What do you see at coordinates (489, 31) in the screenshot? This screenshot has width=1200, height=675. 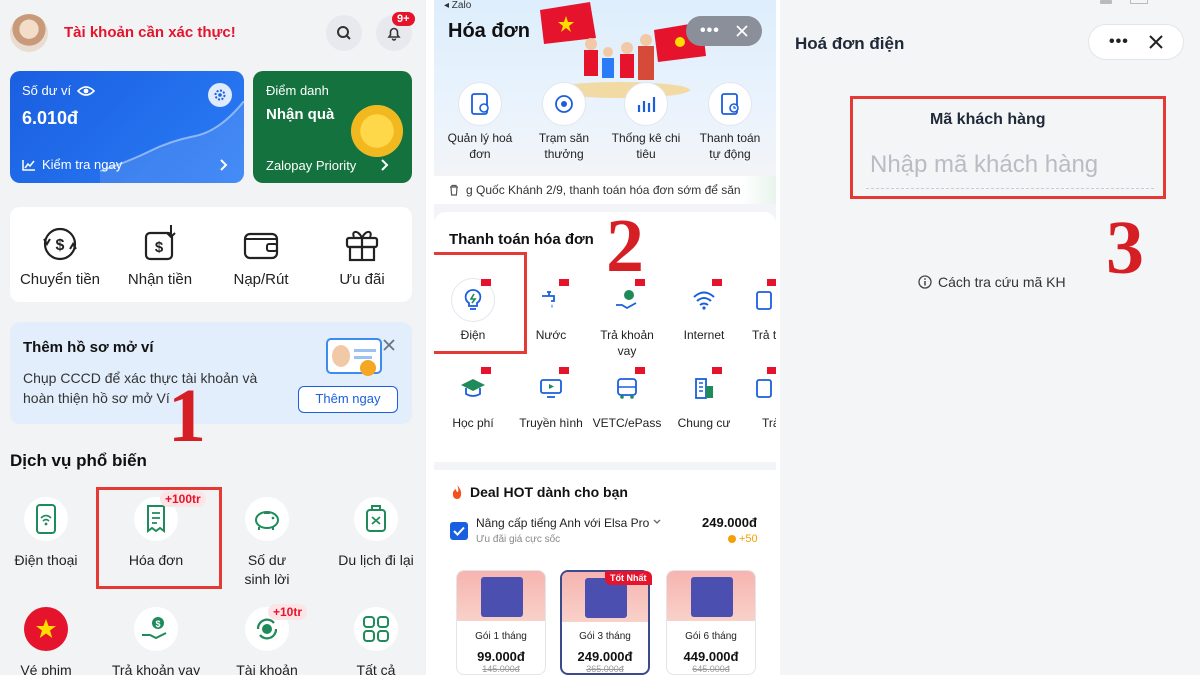 I see `page-title: Hóa đơn` at bounding box center [489, 31].